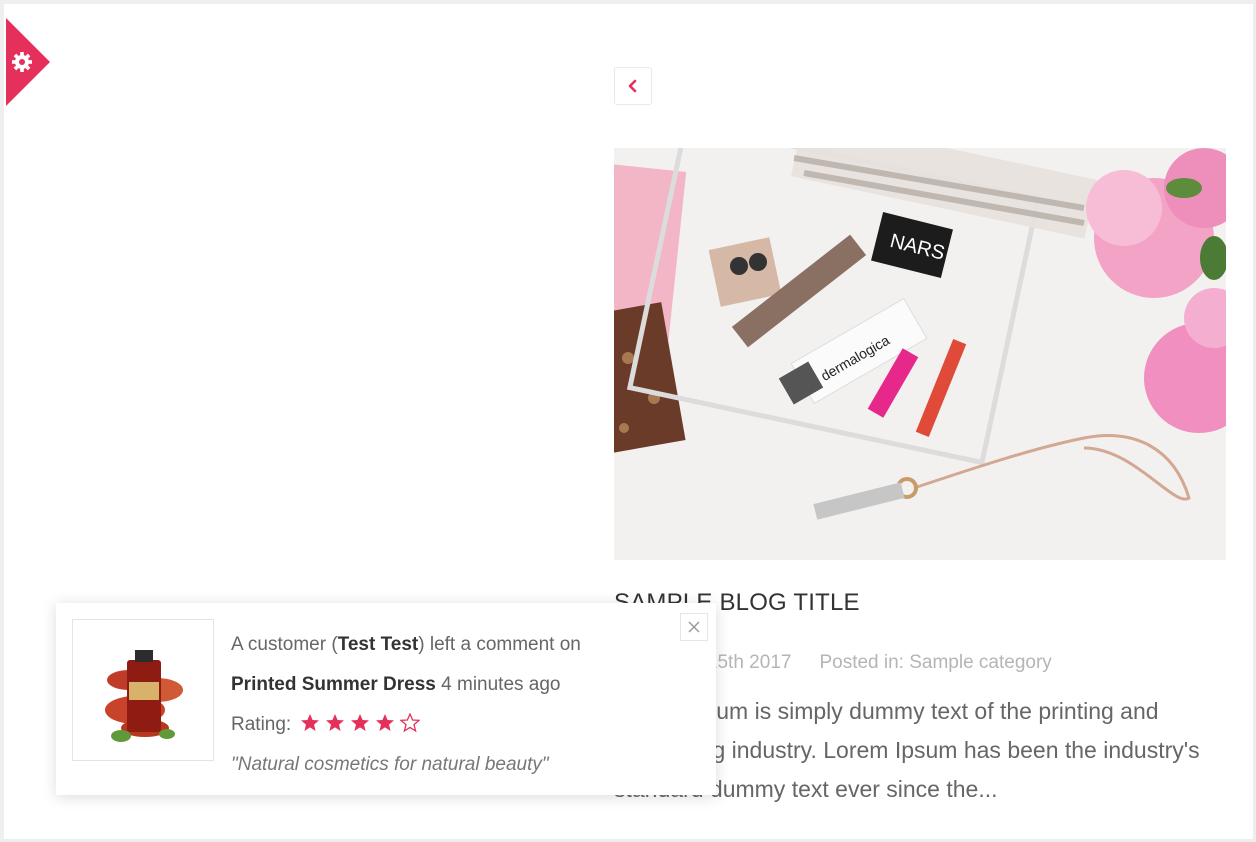  What do you see at coordinates (390, 764) in the screenshot?
I see `review-comment: "Natural cosmetics for natural beauty"` at bounding box center [390, 764].